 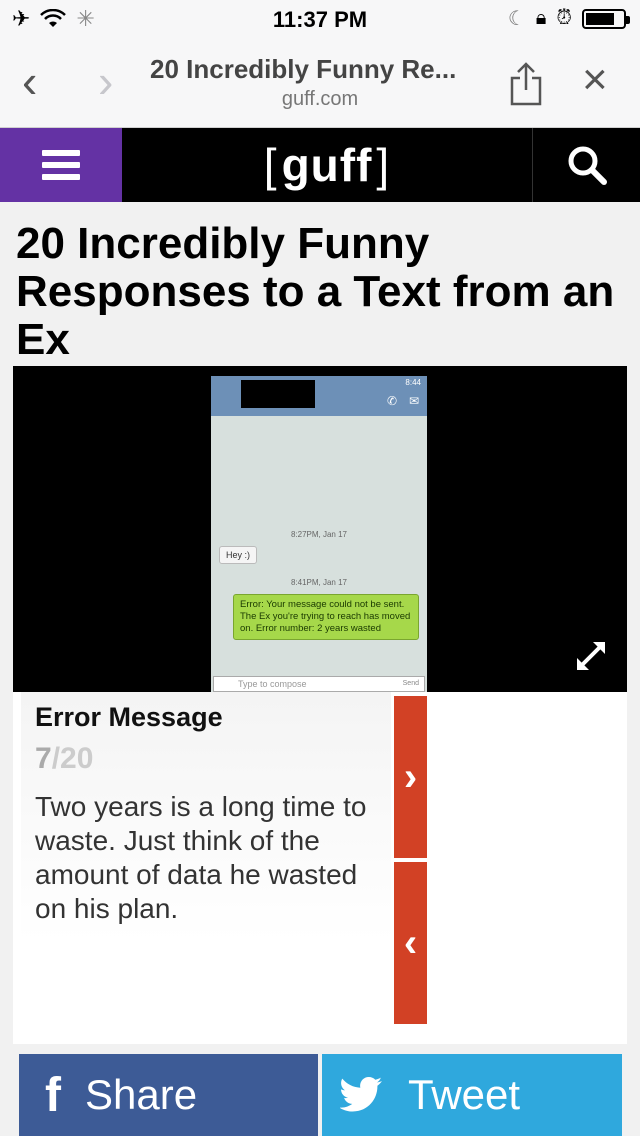 I want to click on expand-icon, so click(x=591, y=656).